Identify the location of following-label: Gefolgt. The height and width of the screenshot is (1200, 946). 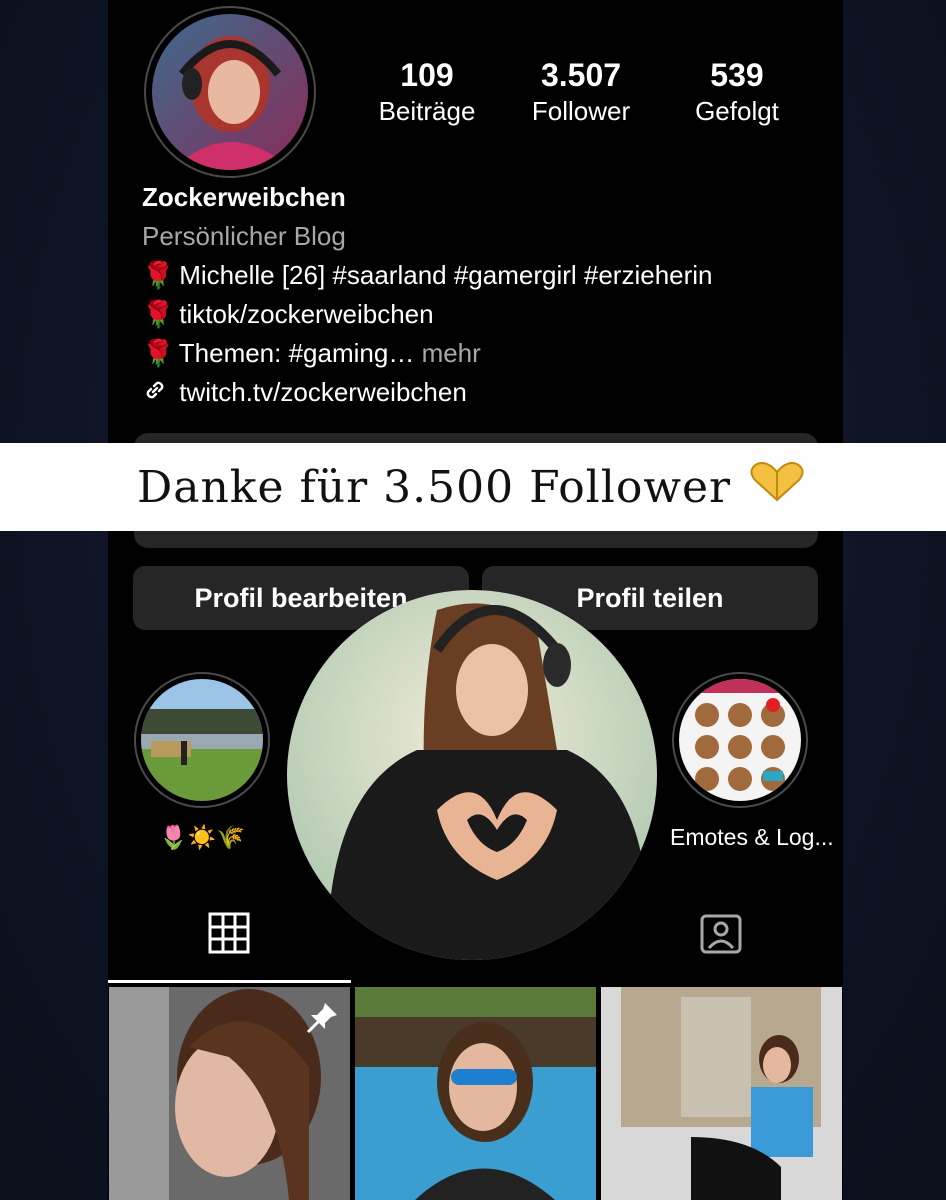
(737, 111).